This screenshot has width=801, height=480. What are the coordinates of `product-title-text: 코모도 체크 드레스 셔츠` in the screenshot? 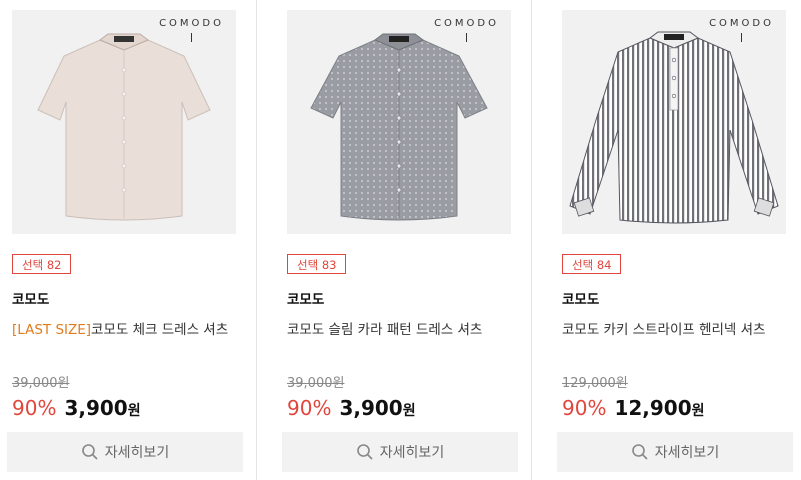 It's located at (160, 330).